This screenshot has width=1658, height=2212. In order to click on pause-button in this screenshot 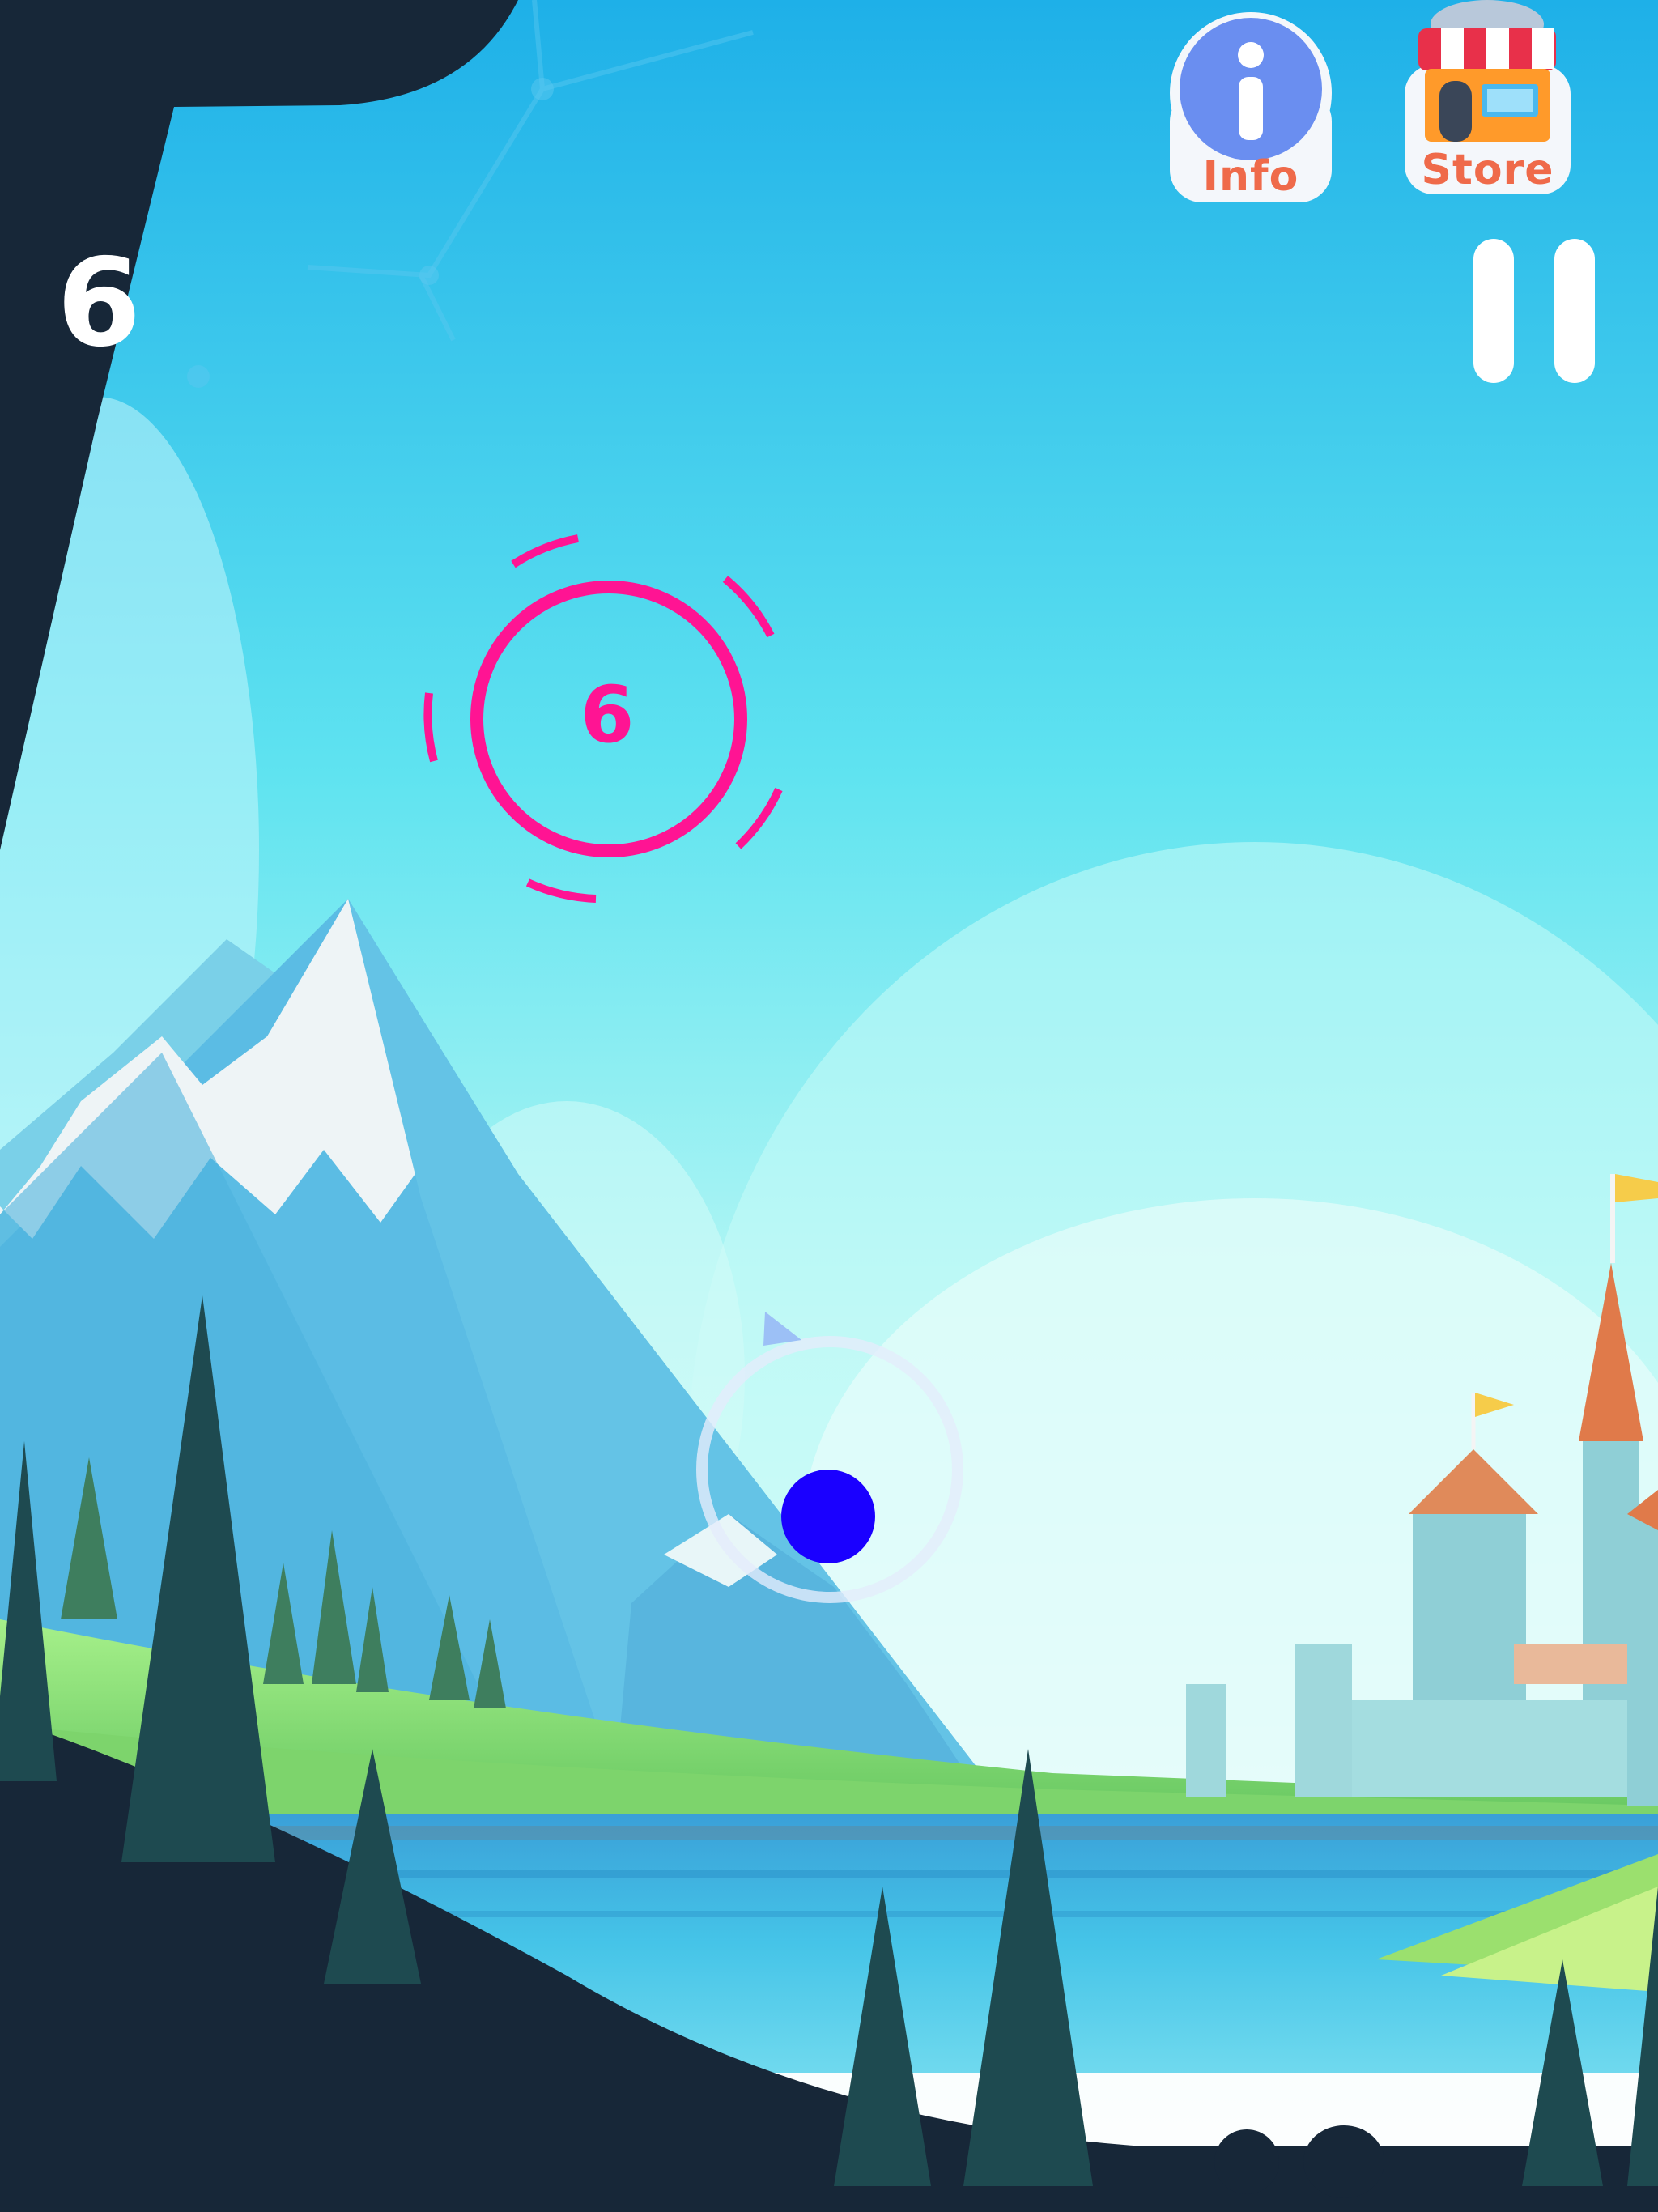, I will do `click(1534, 312)`.